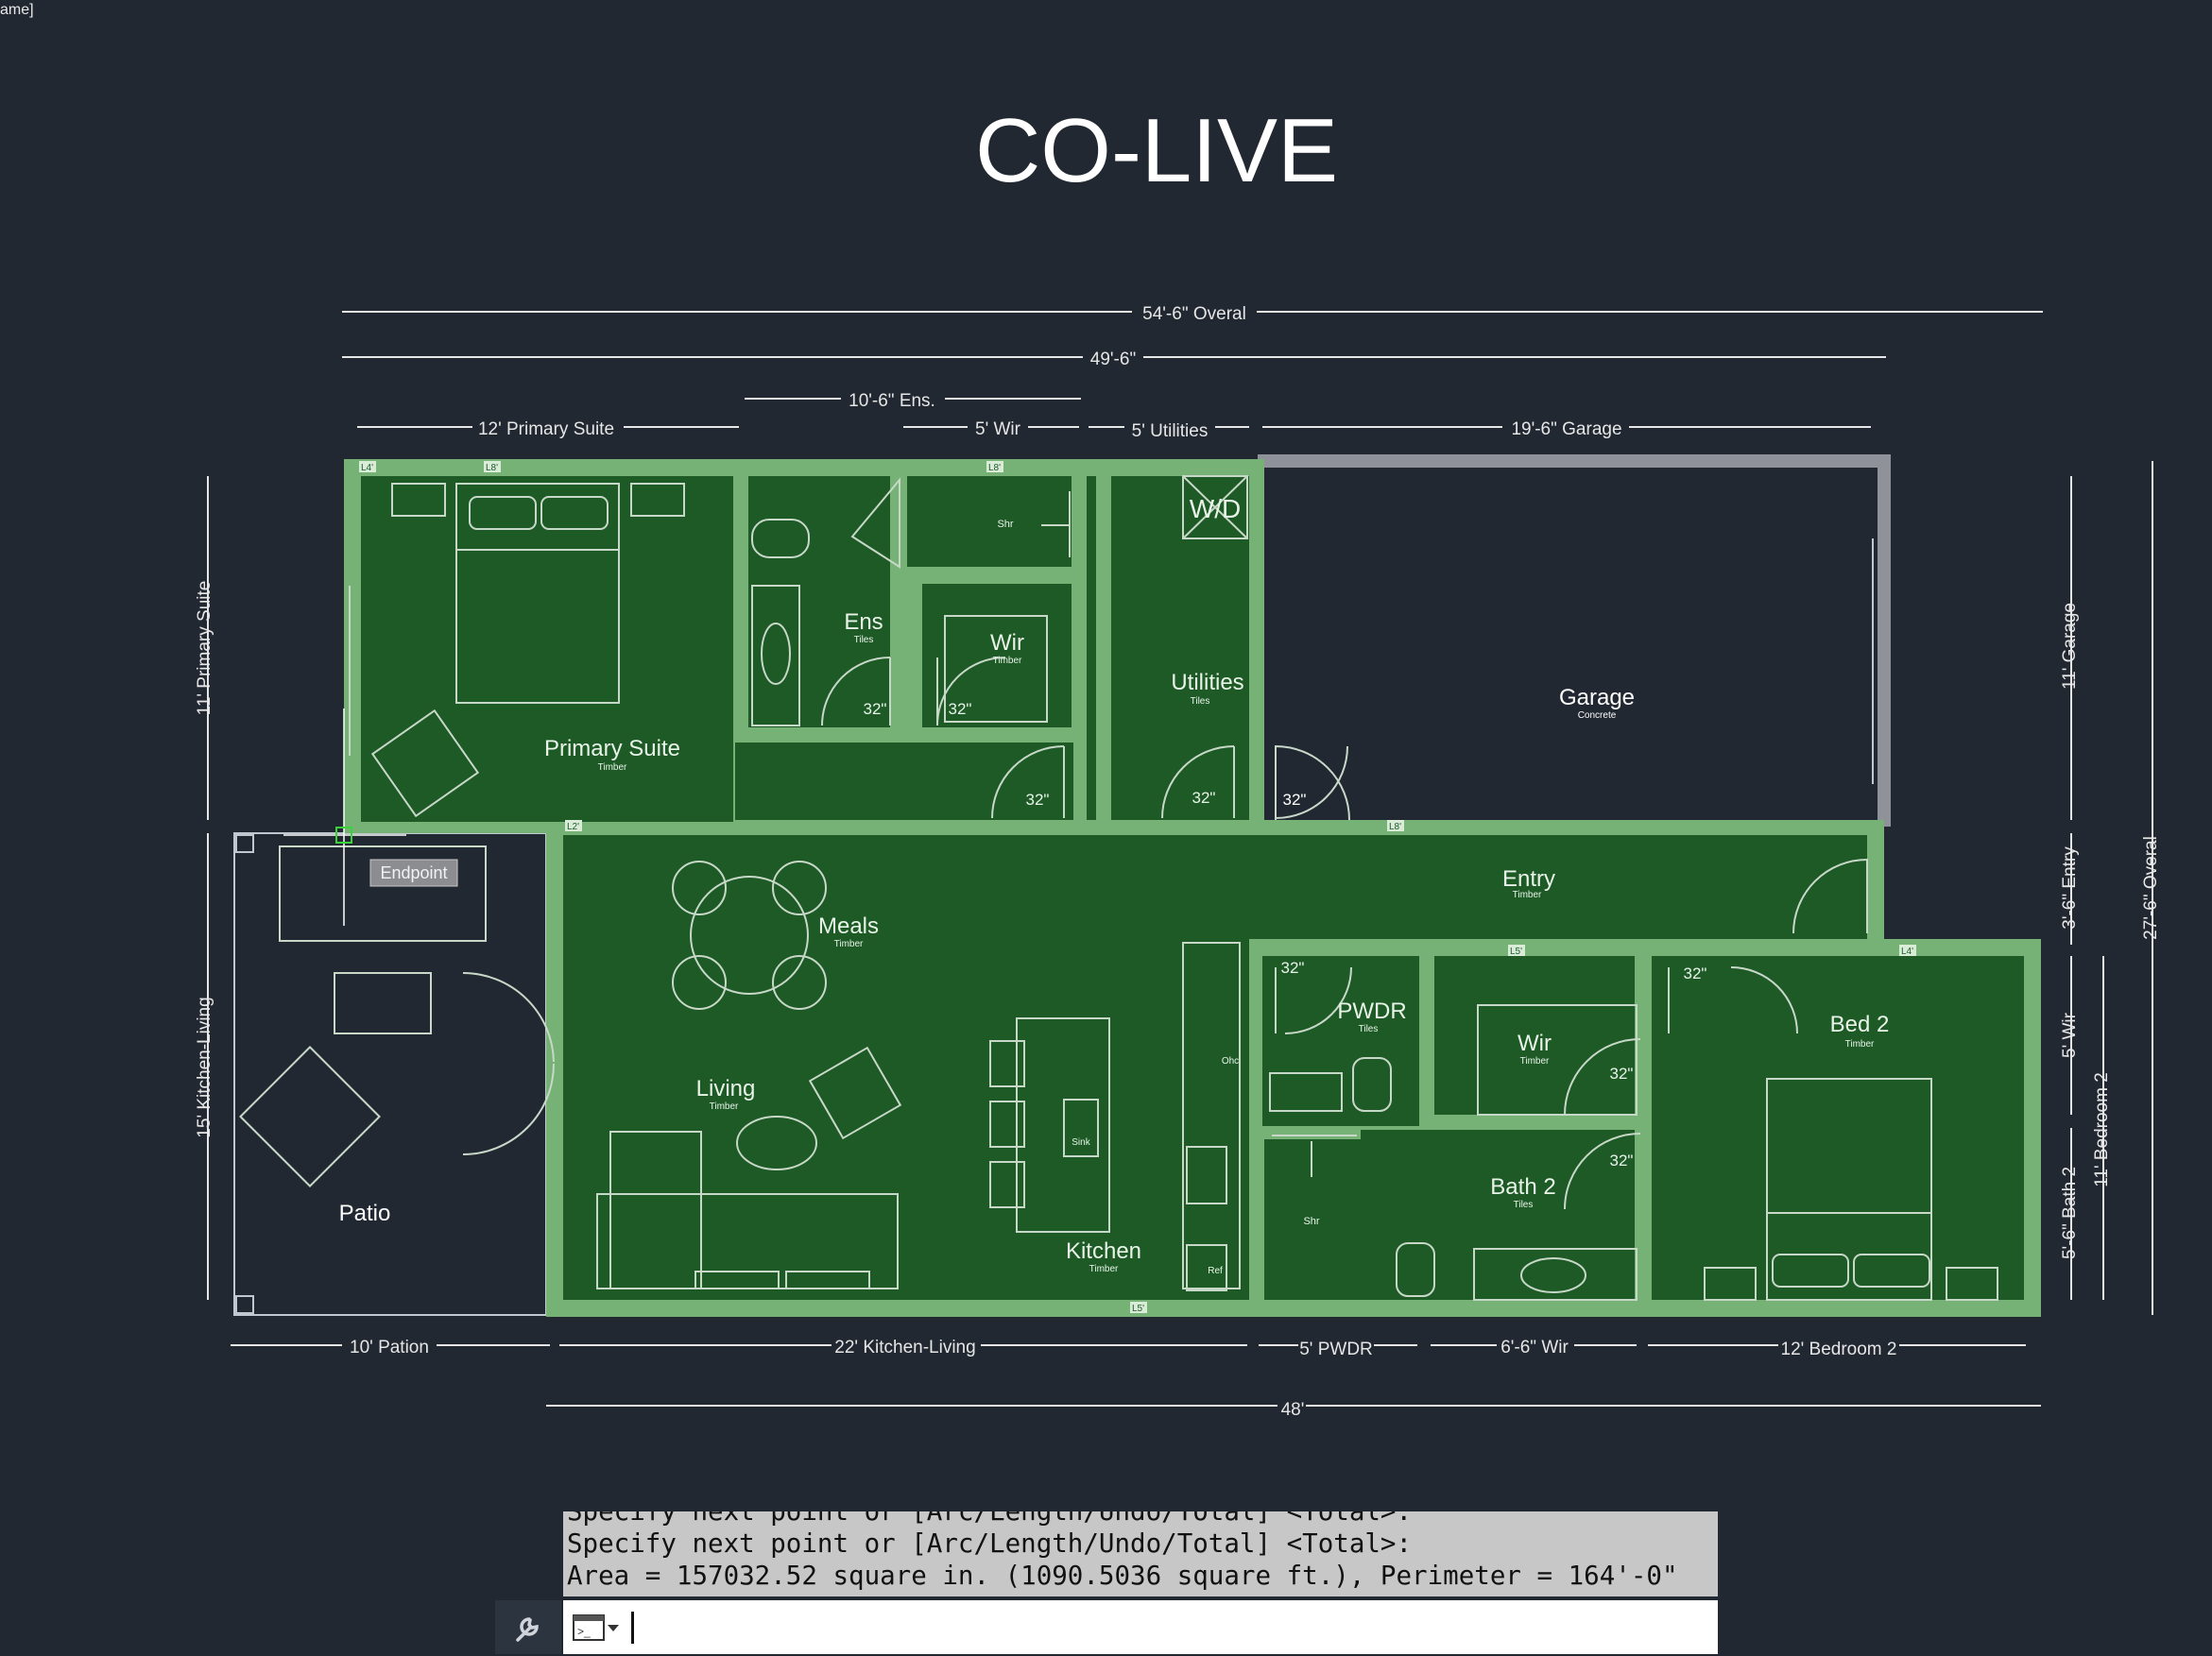 The width and height of the screenshot is (2212, 1656). I want to click on room-wir: Wir, so click(1007, 643).